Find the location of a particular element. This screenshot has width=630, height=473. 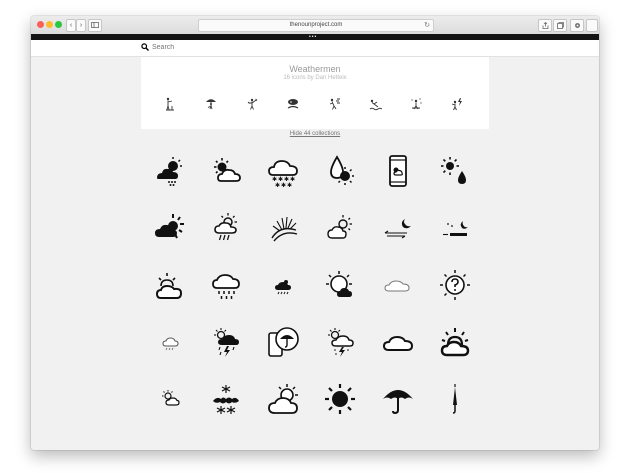

zoom-window-button is located at coordinates (58, 24).